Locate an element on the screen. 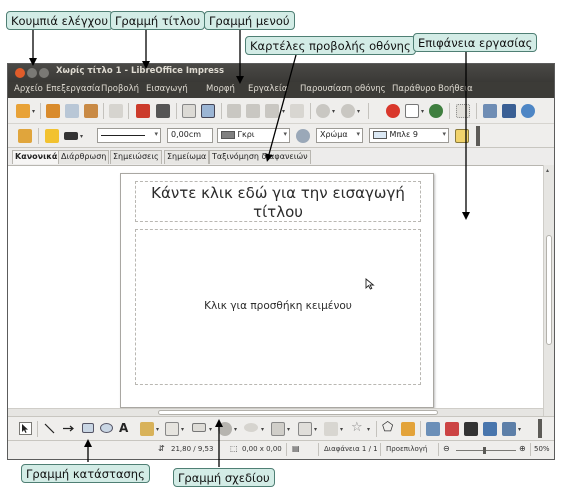 The width and height of the screenshot is (565, 490). points-icon: ⬠ is located at coordinates (387, 427).